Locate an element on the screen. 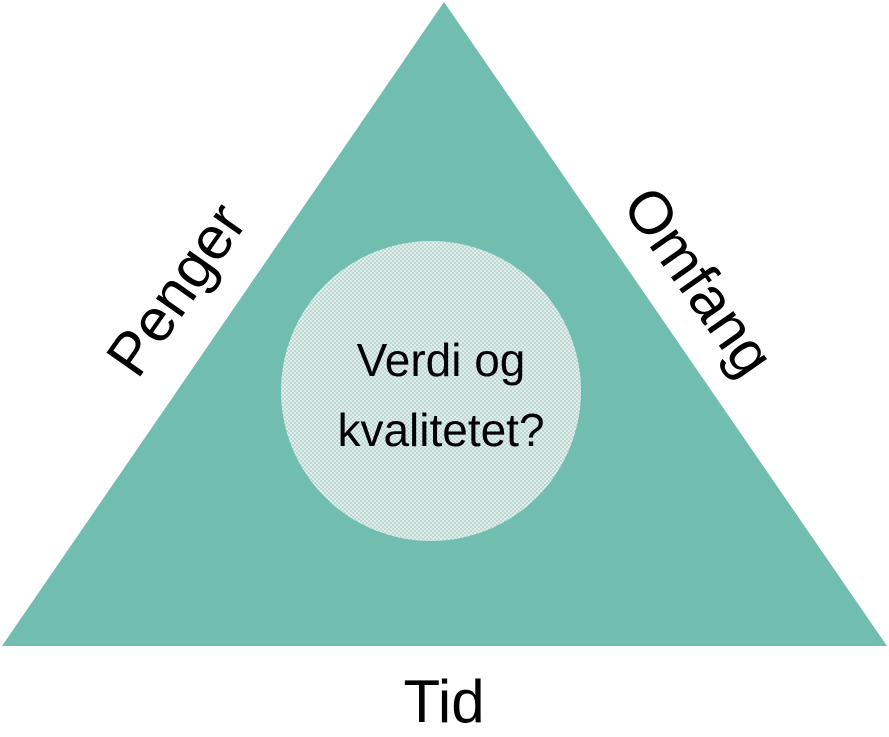  center-circle is located at coordinates (431, 391).